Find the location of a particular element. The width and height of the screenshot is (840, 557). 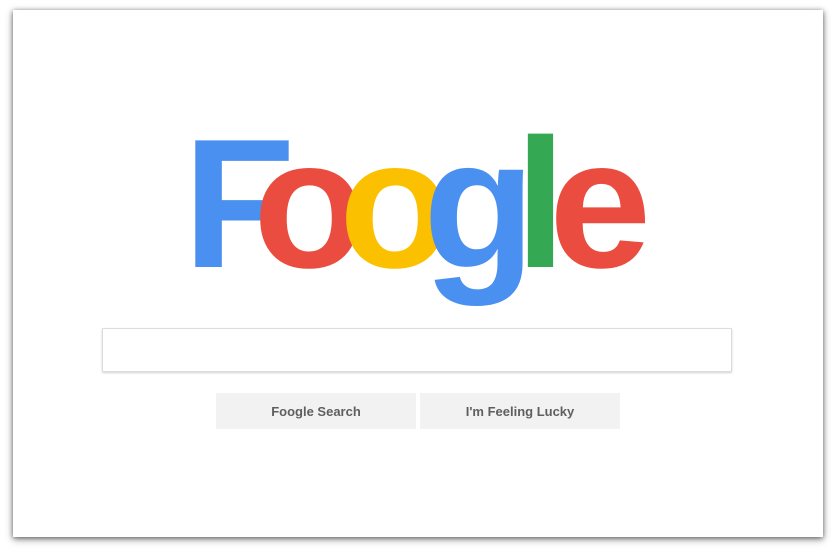

logo-letter-e: e is located at coordinates (600, 203).